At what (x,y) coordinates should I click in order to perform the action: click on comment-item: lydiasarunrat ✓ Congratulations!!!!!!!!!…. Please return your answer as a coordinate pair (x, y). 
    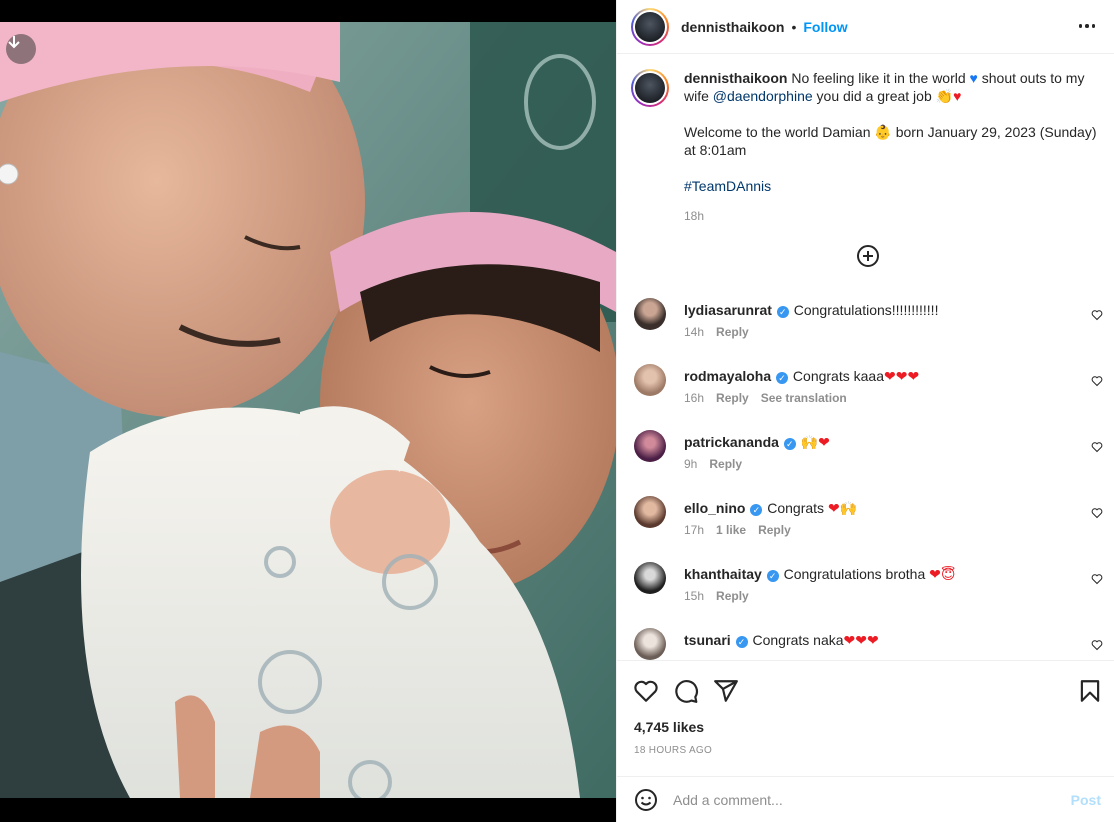
    Looking at the image, I should click on (867, 330).